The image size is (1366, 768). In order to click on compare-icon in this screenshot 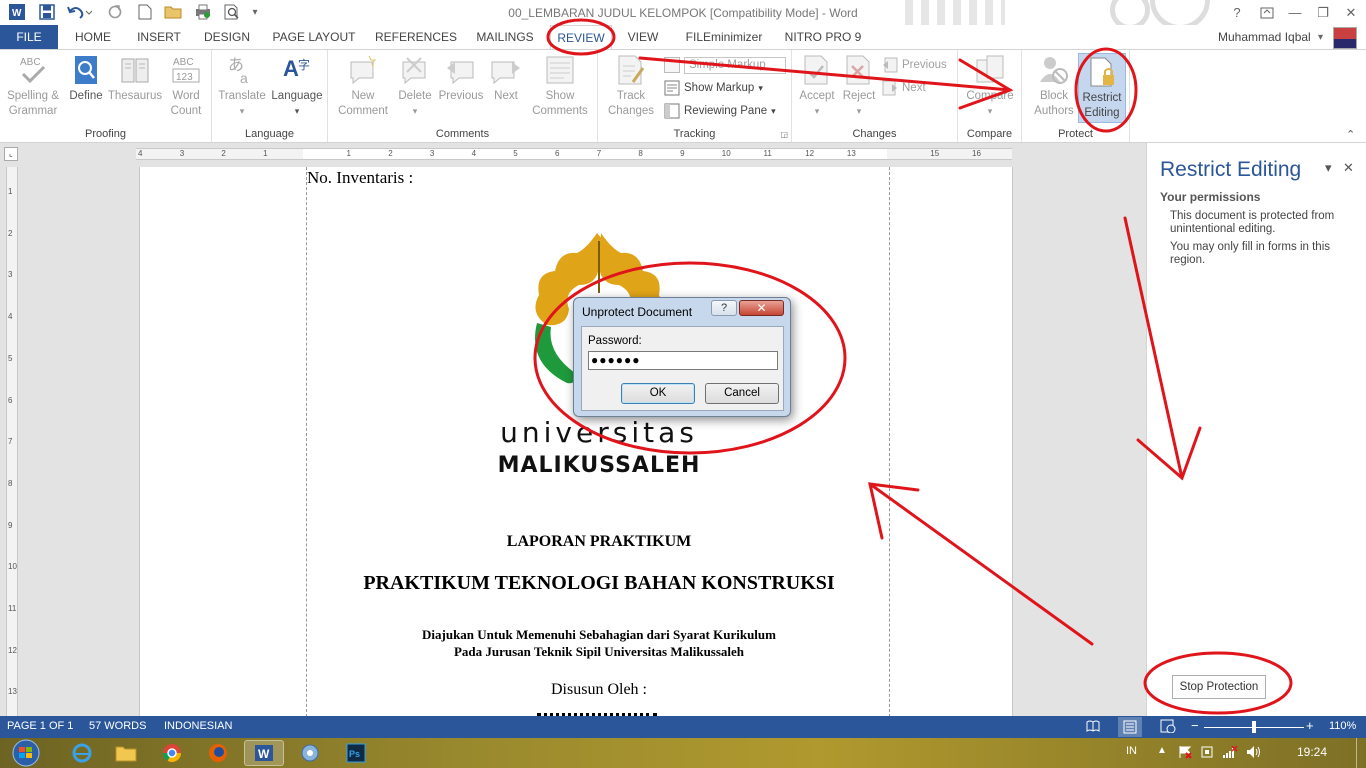, I will do `click(990, 69)`.